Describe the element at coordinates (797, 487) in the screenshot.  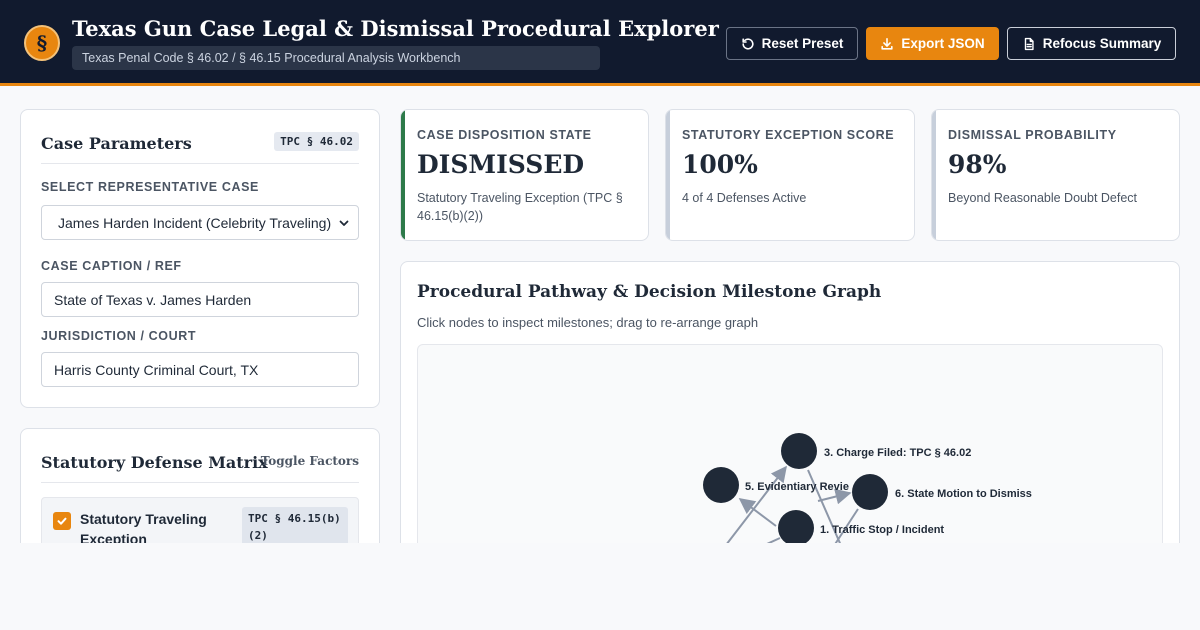
I see `graph-node-label: 5. Evidentiary Revie` at that location.